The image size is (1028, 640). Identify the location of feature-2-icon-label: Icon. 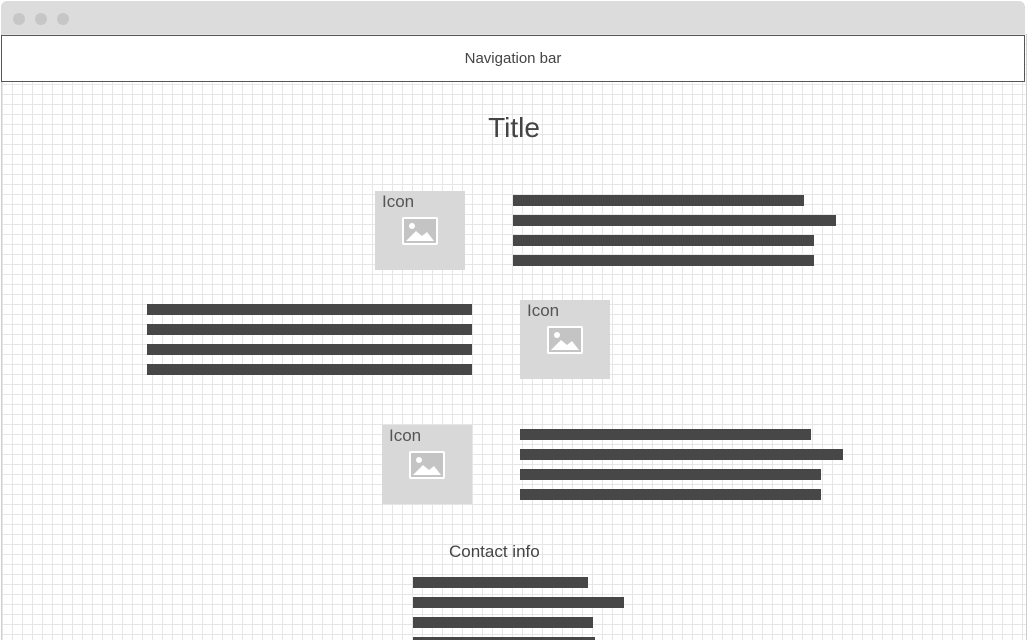
(543, 310).